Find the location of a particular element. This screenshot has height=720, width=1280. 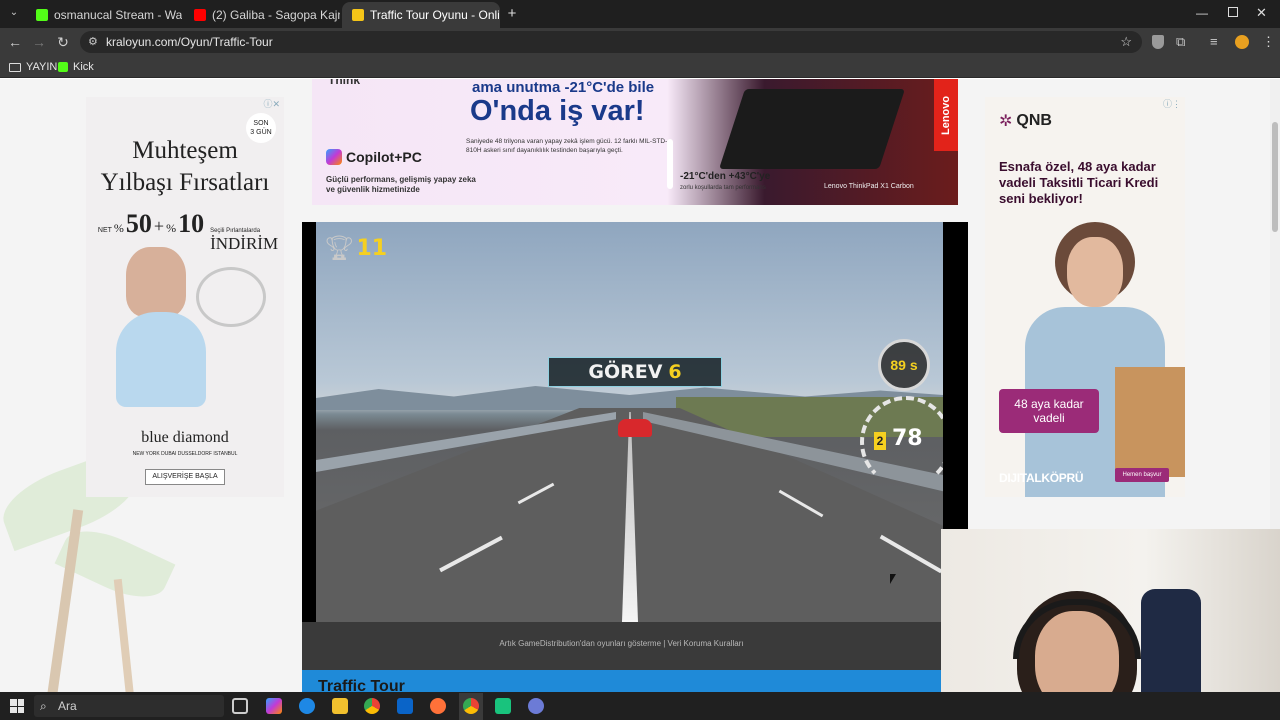

menu-icon: ⋮ is located at coordinates (1268, 42).